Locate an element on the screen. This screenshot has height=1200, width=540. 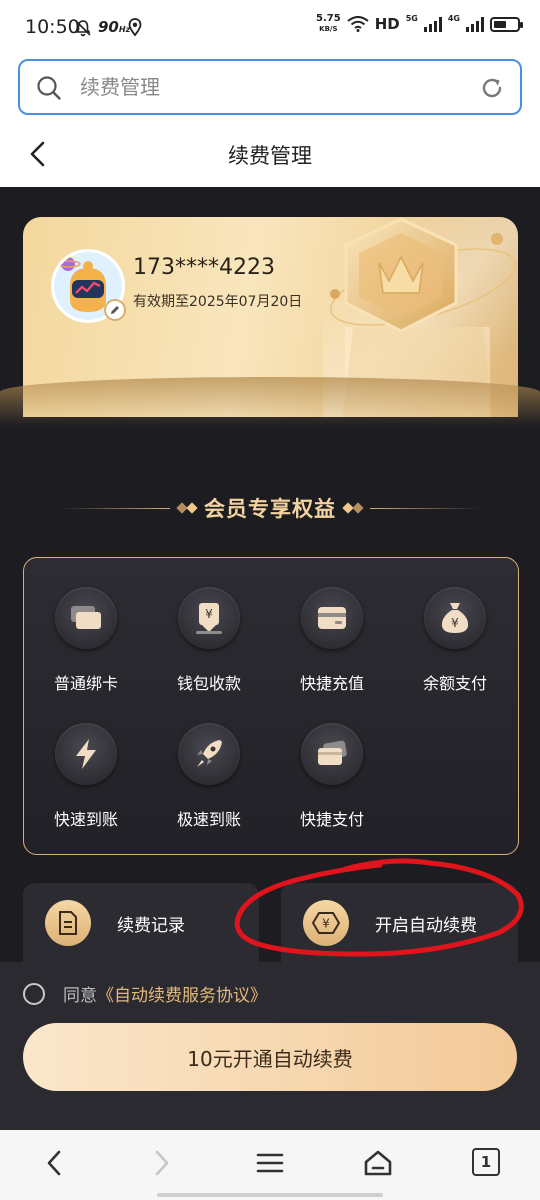
sim1-label: 5G is located at coordinates (411, 18).